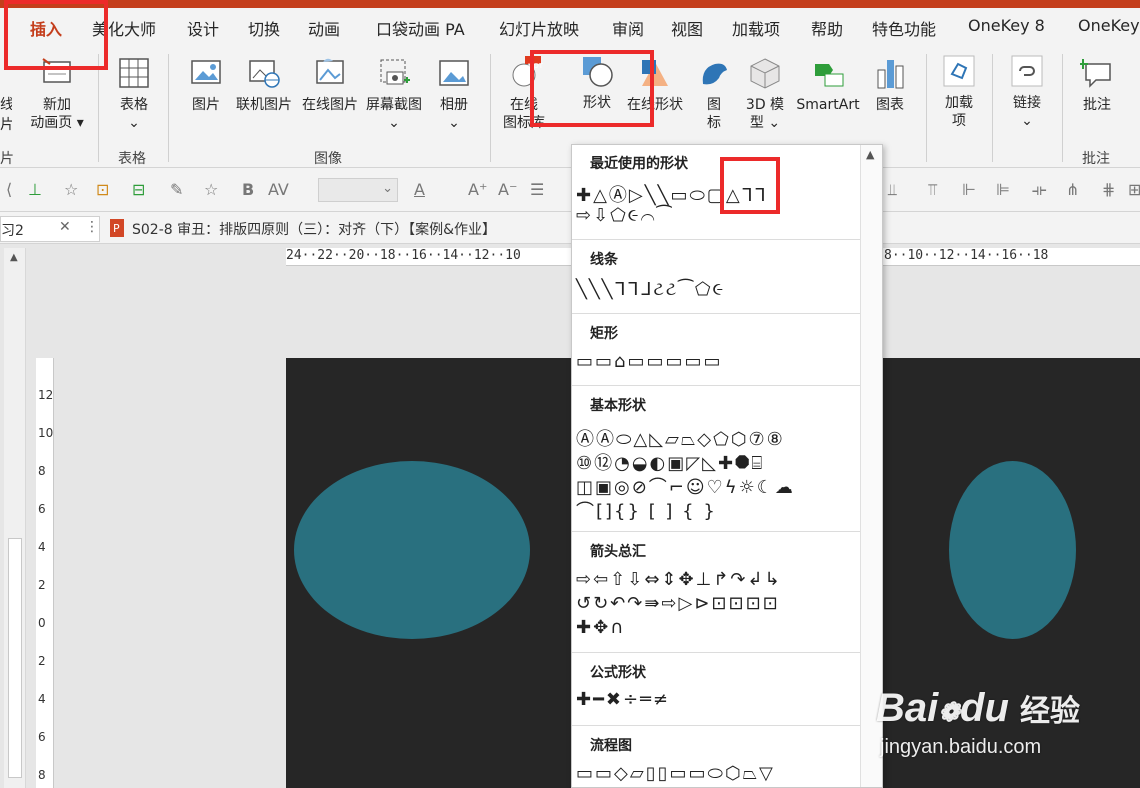 This screenshot has width=1140, height=788. I want to click on basic-shapes-row-4: ⌒[]{} [ ] { }, so click(646, 510).